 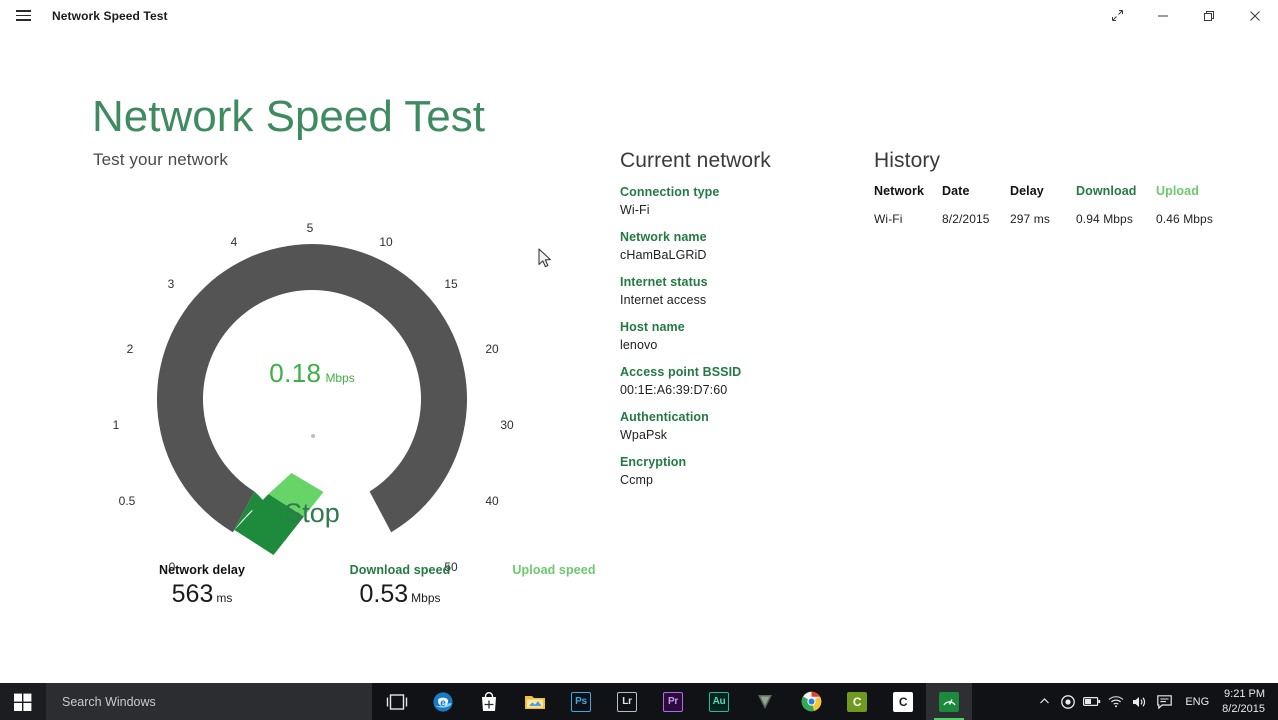 I want to click on gauge-tick-1: 1, so click(x=116, y=425).